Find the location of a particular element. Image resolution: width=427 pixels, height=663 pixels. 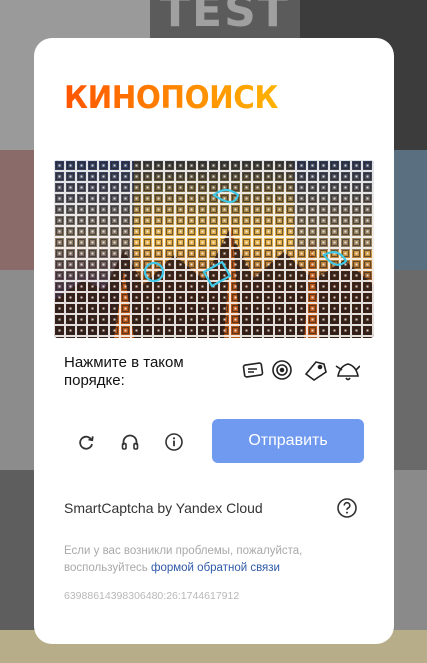

refresh-button is located at coordinates (86, 442).